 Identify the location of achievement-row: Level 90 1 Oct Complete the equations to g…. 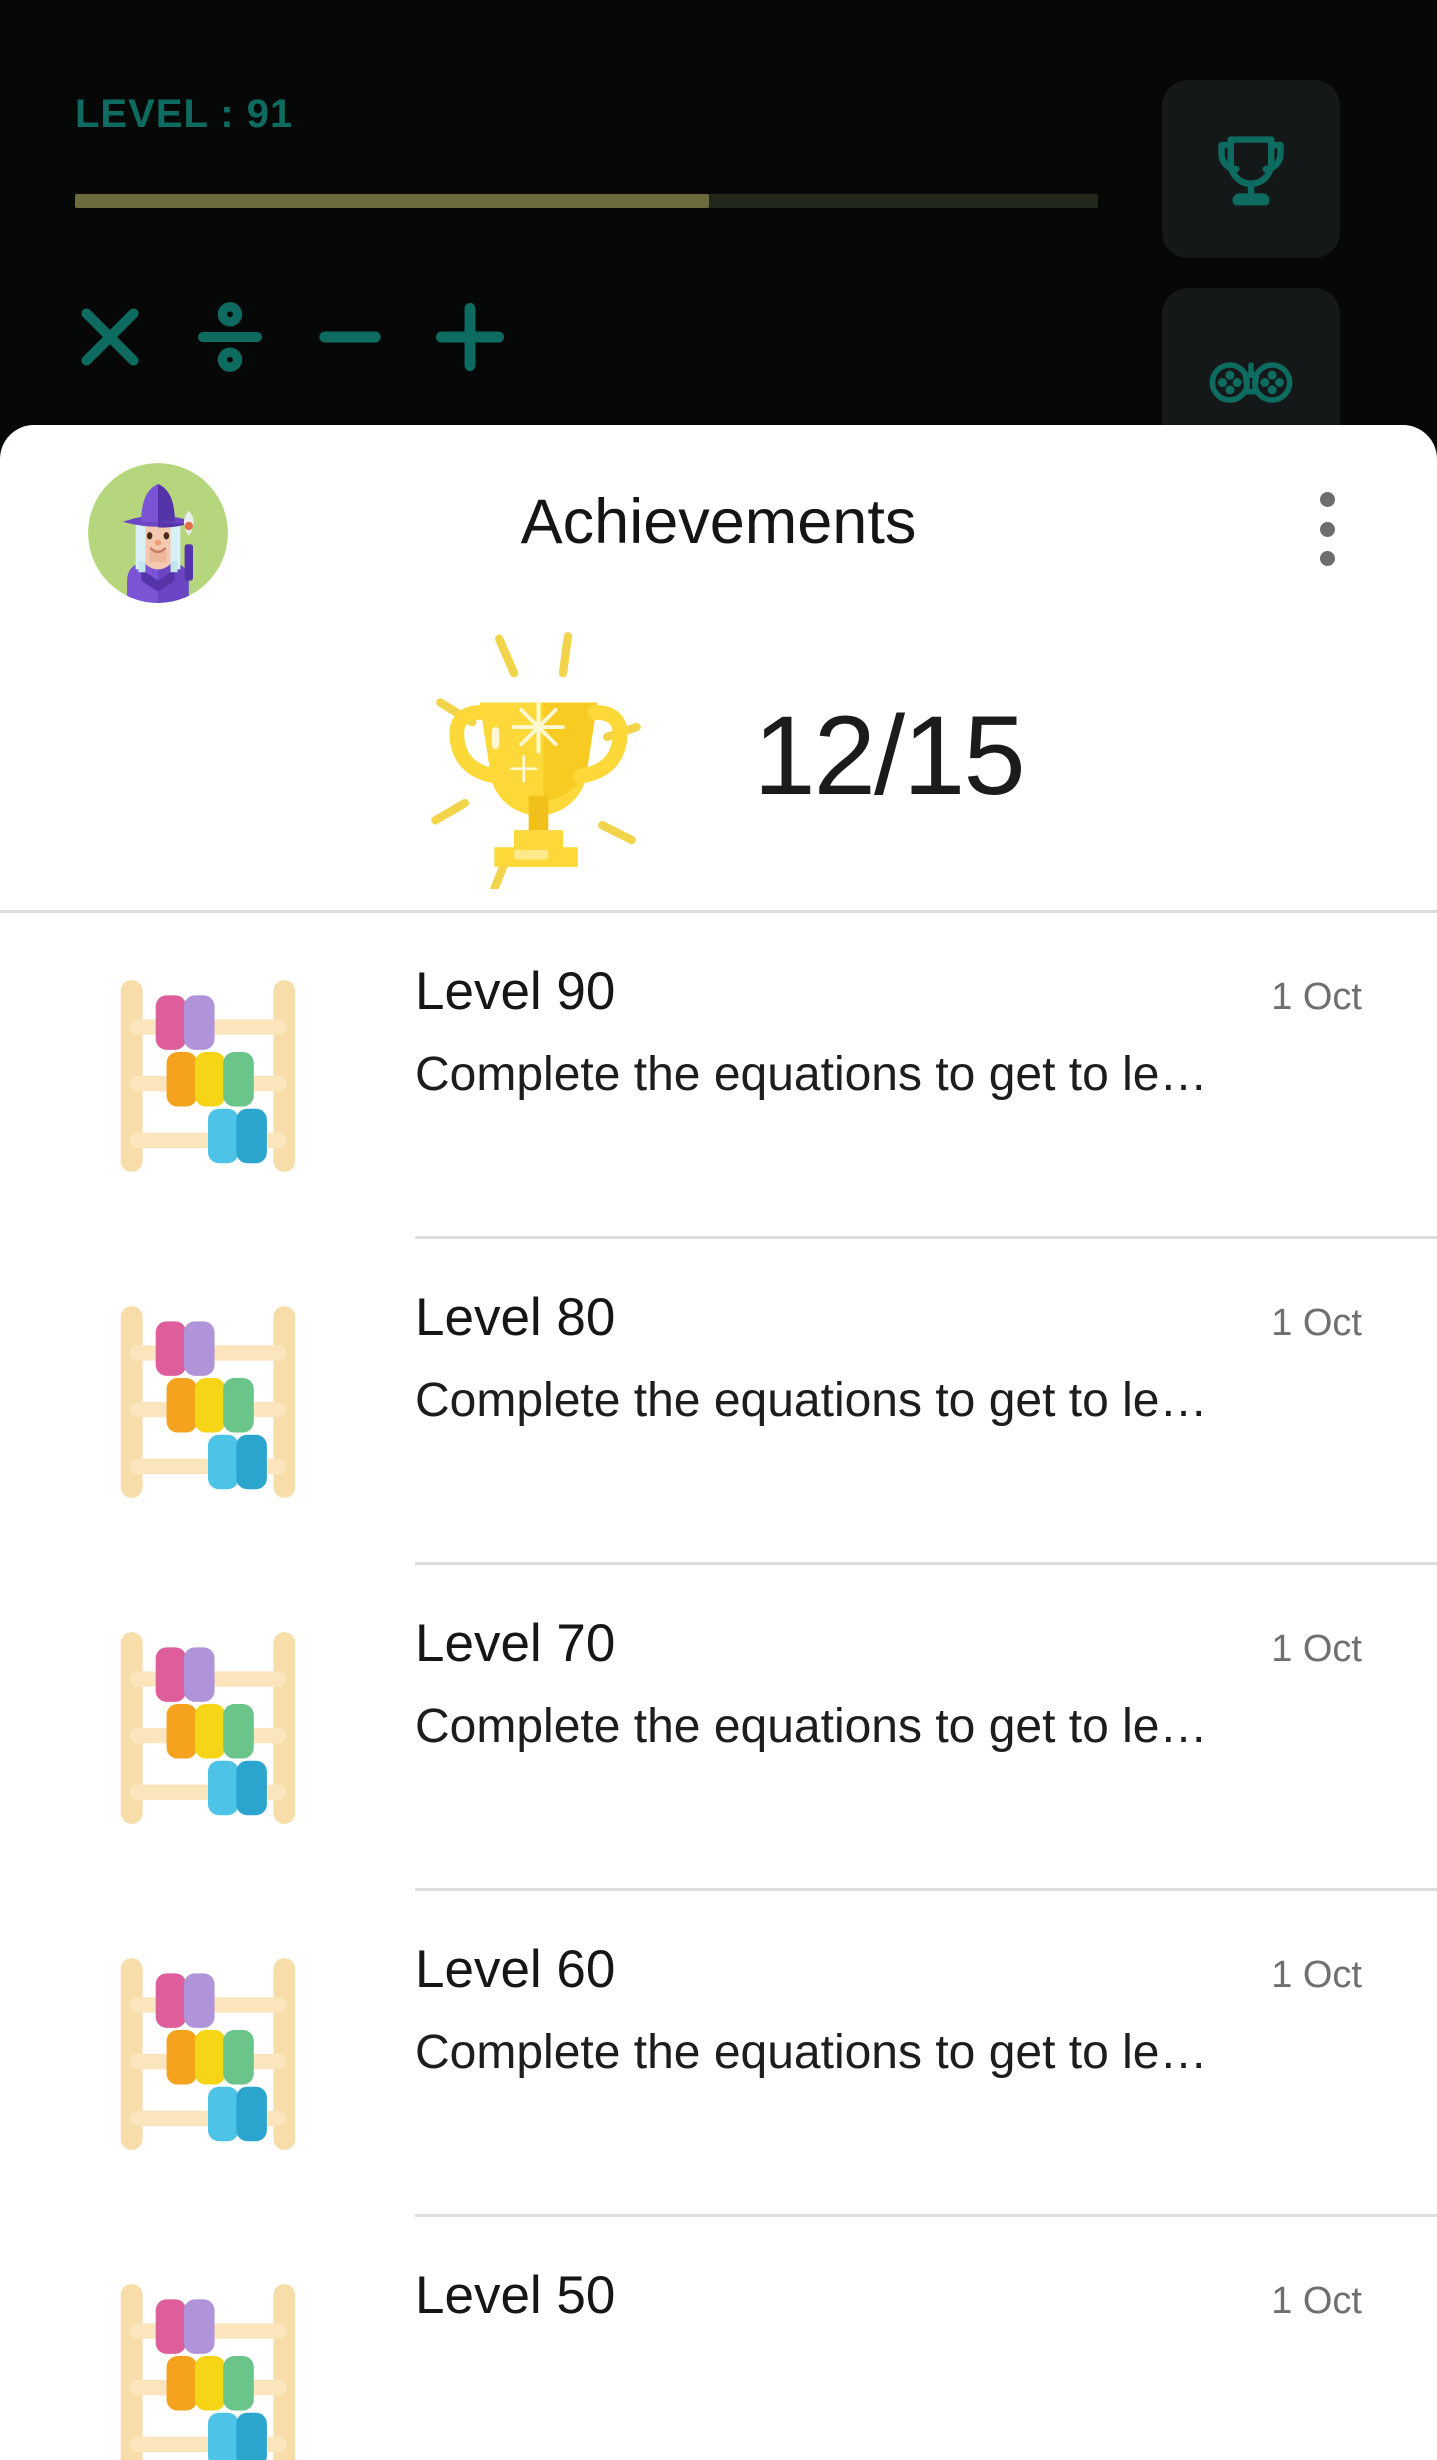
(718, 1076).